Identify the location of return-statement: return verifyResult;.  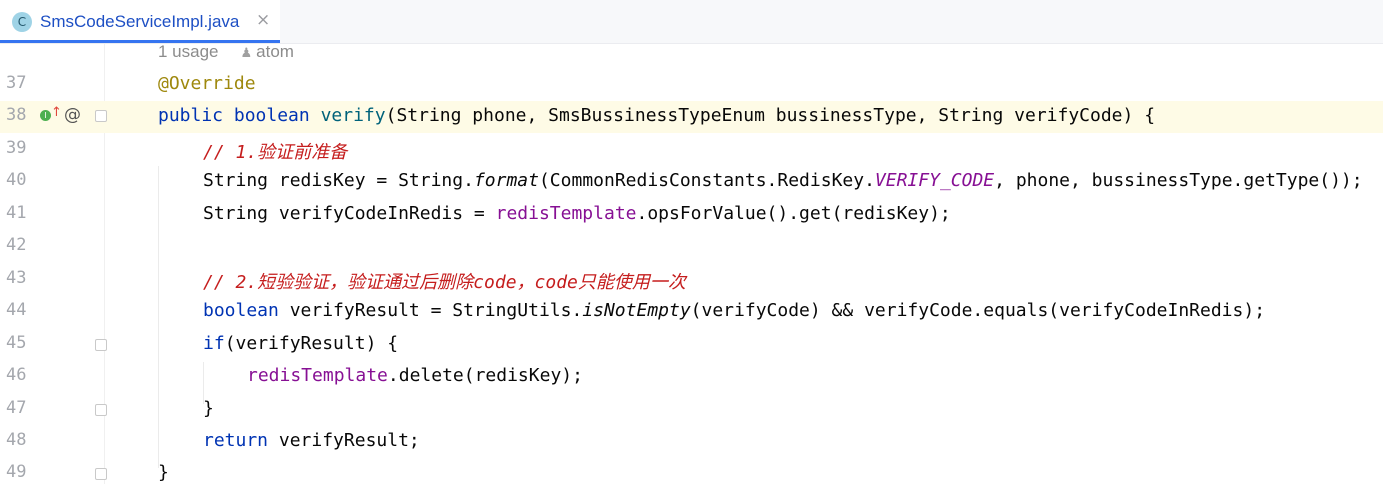
(311, 440).